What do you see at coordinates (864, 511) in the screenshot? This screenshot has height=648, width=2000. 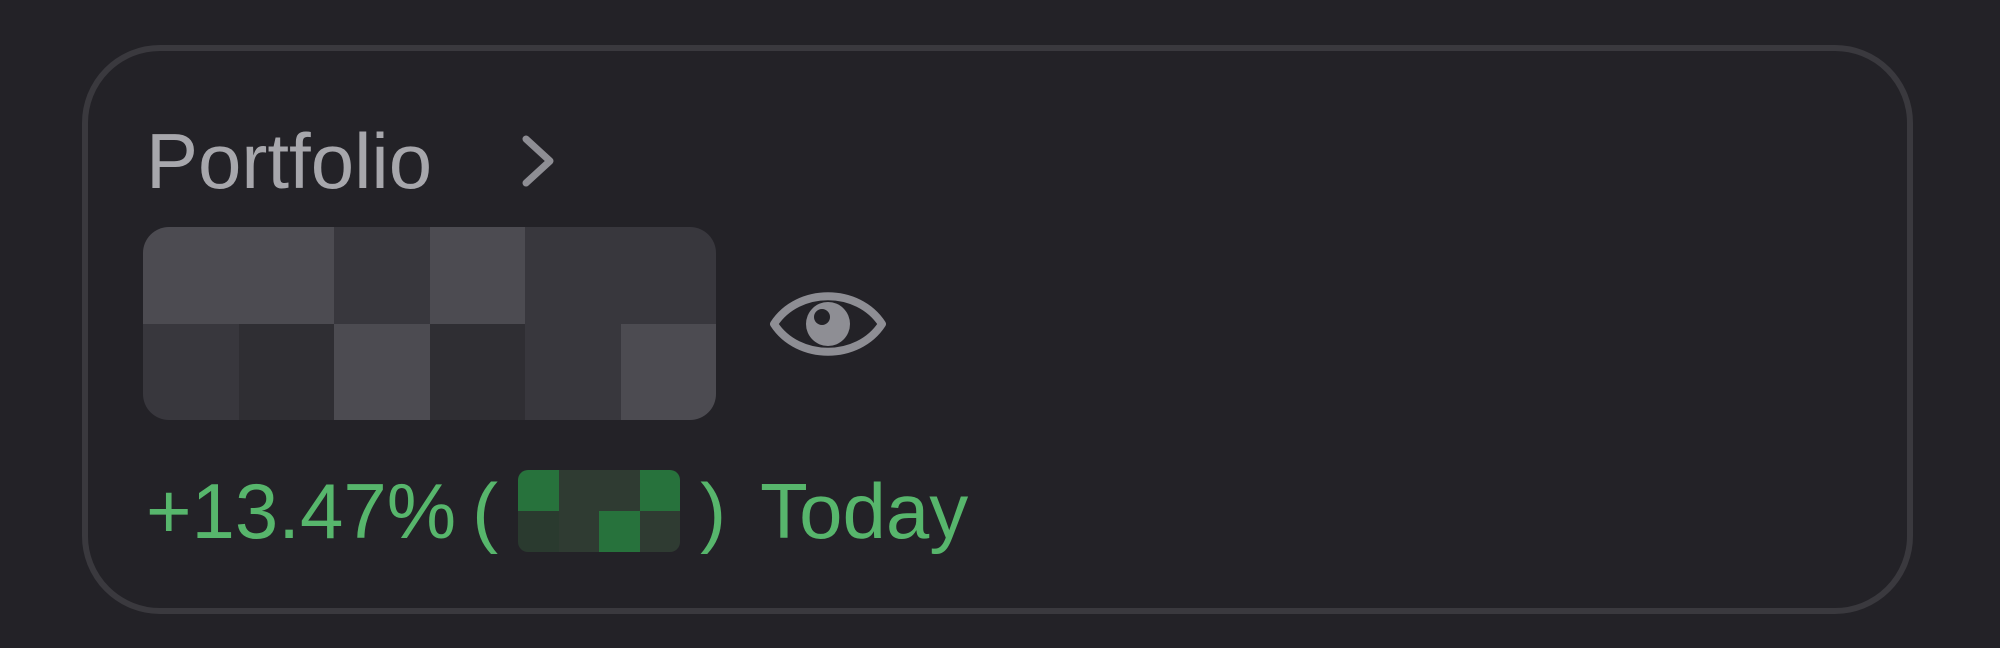 I see `change-period: Today` at bounding box center [864, 511].